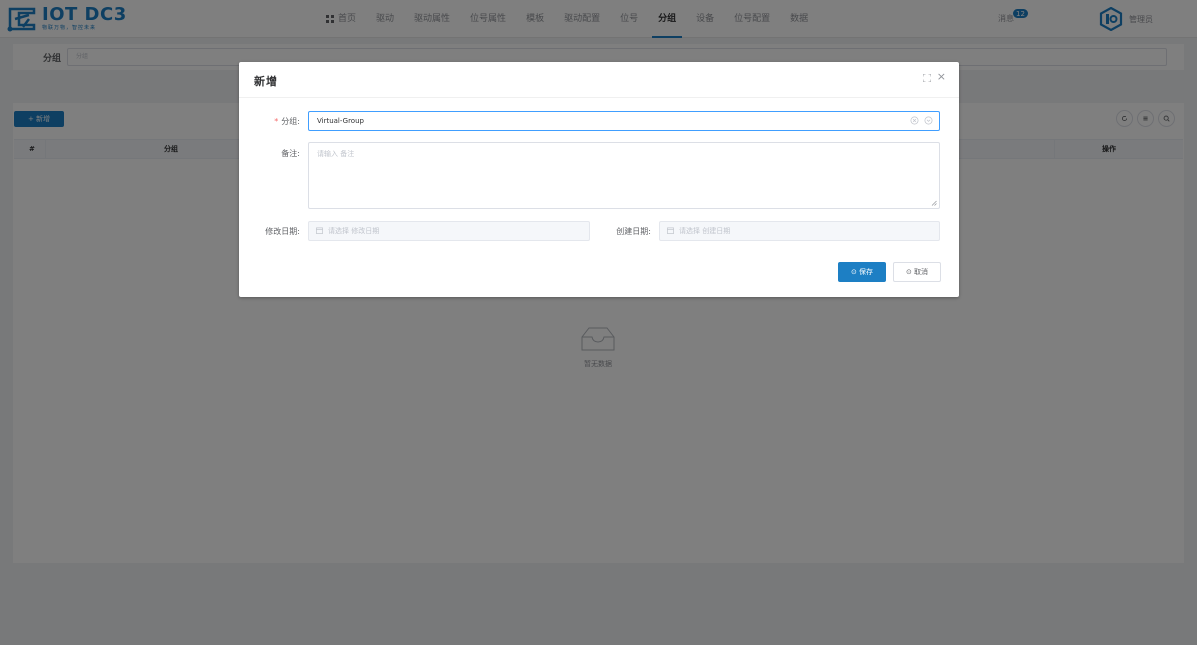 This screenshot has width=1197, height=645. Describe the element at coordinates (276, 121) in the screenshot. I see `required-mark: *` at that location.